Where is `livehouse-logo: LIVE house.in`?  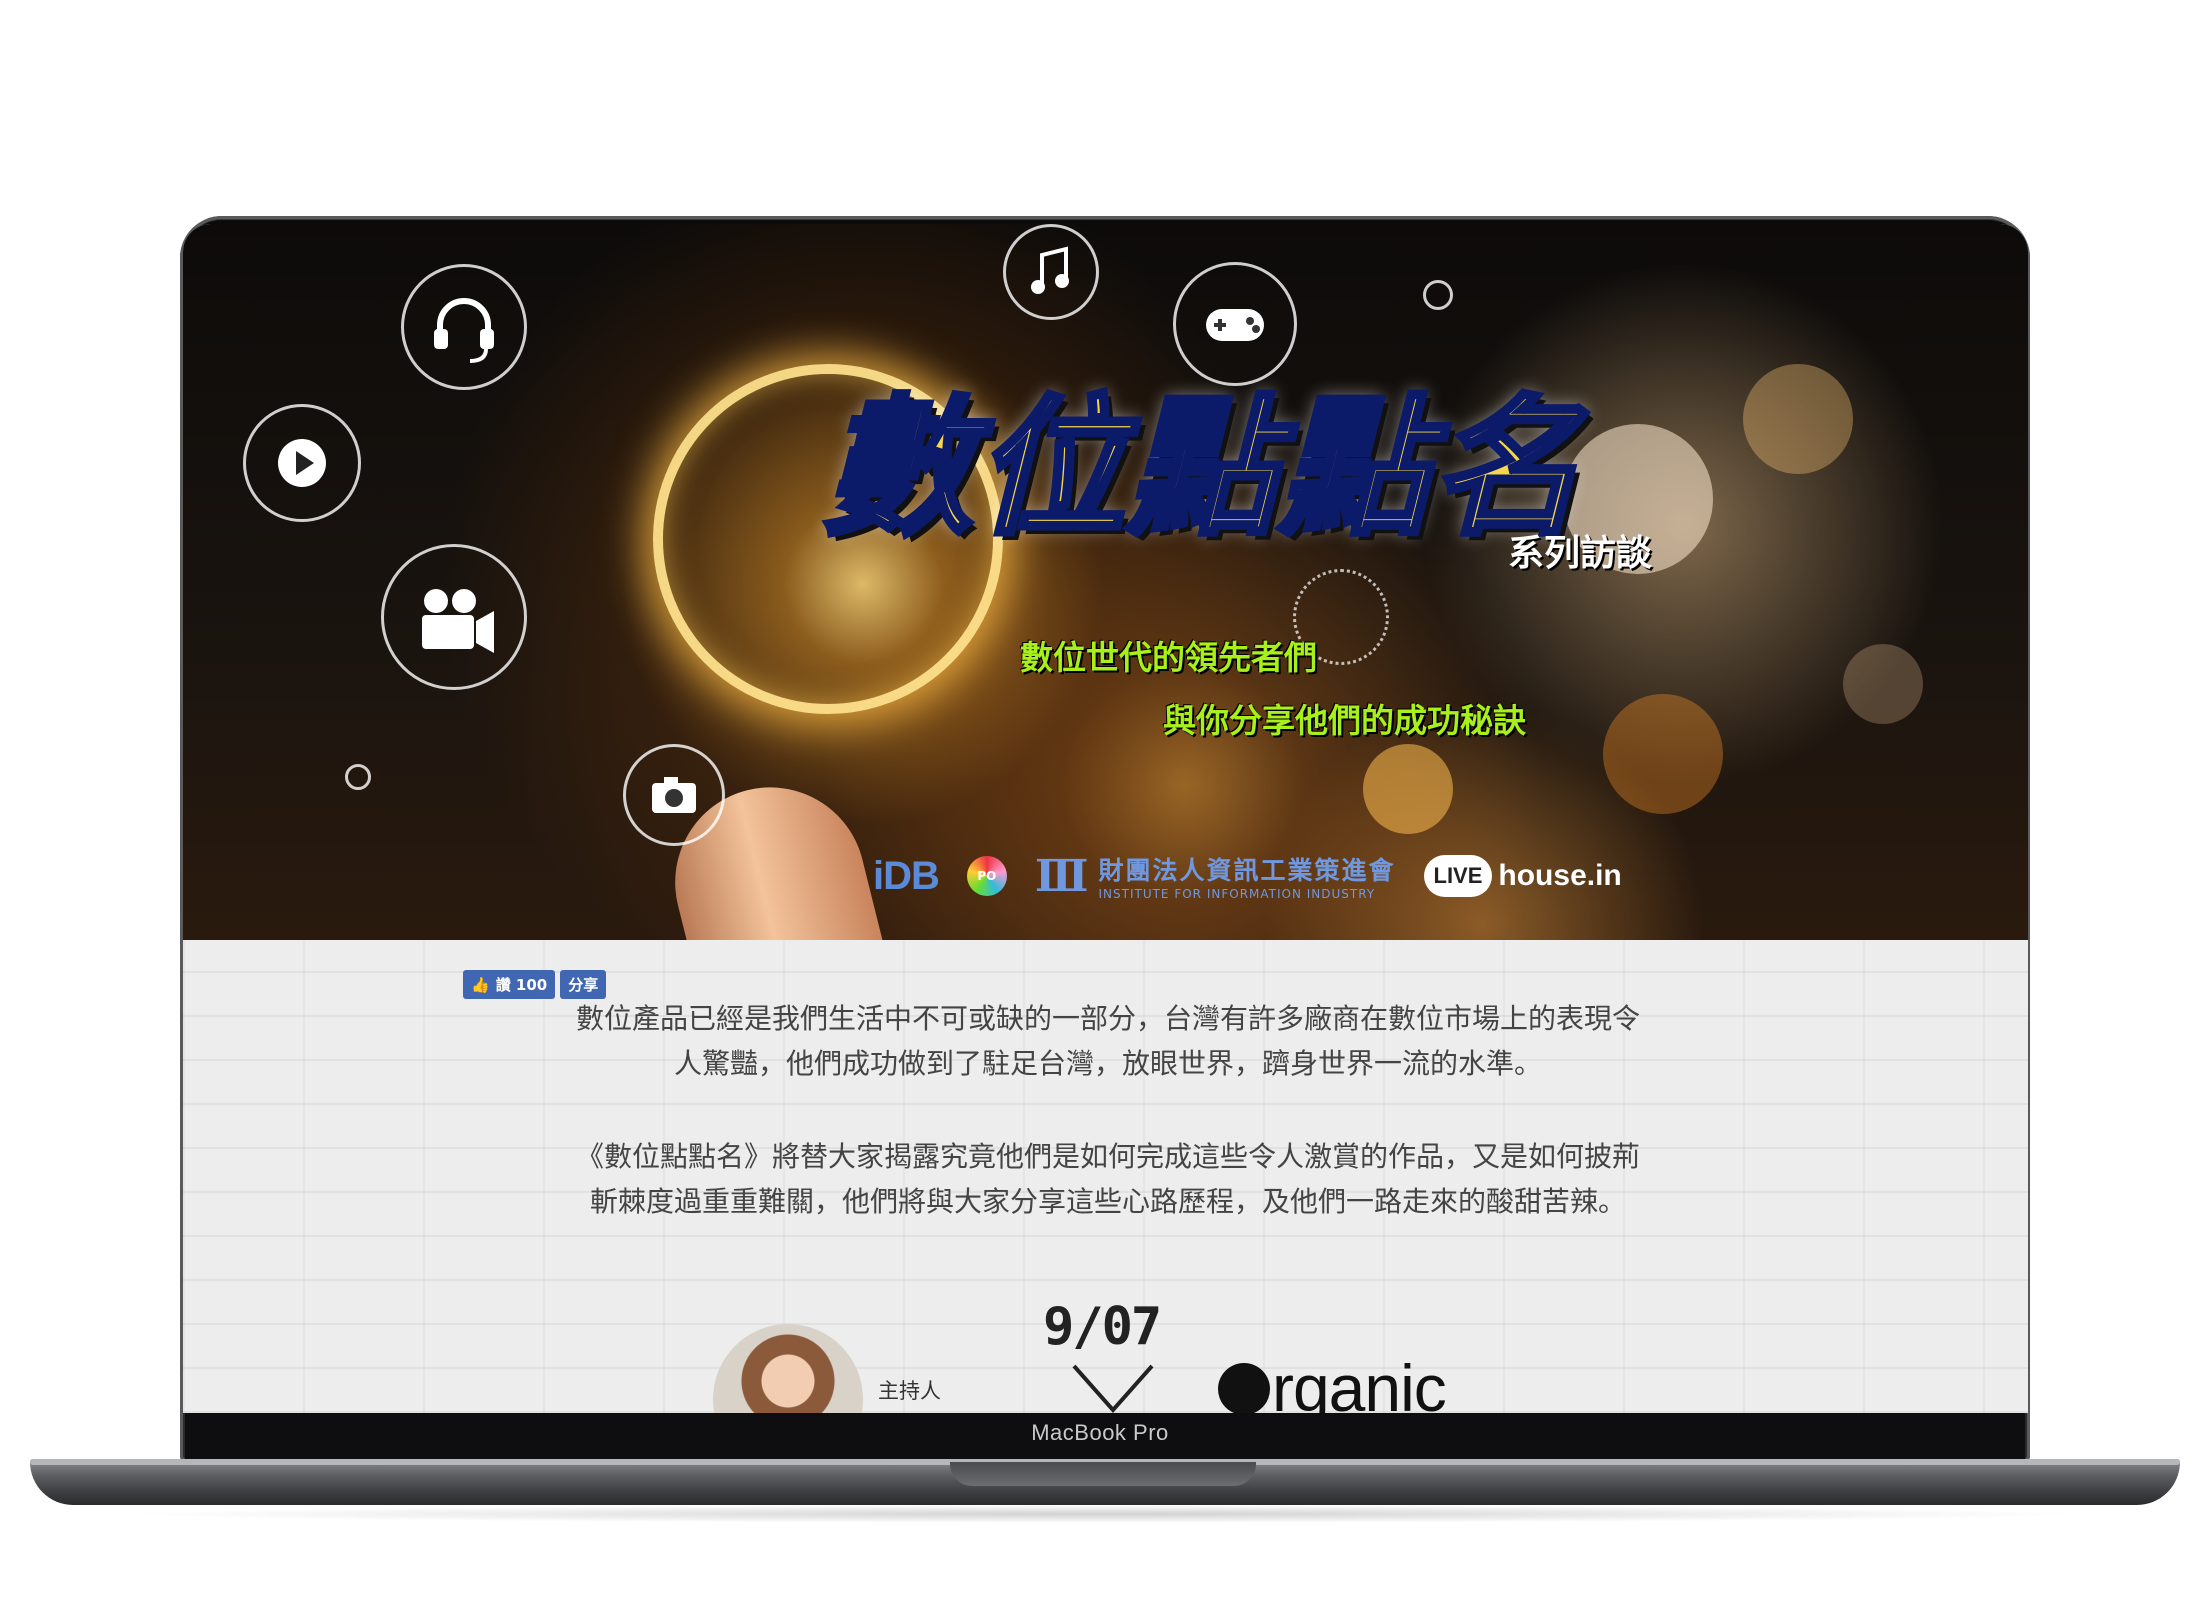 livehouse-logo: LIVE house.in is located at coordinates (1522, 876).